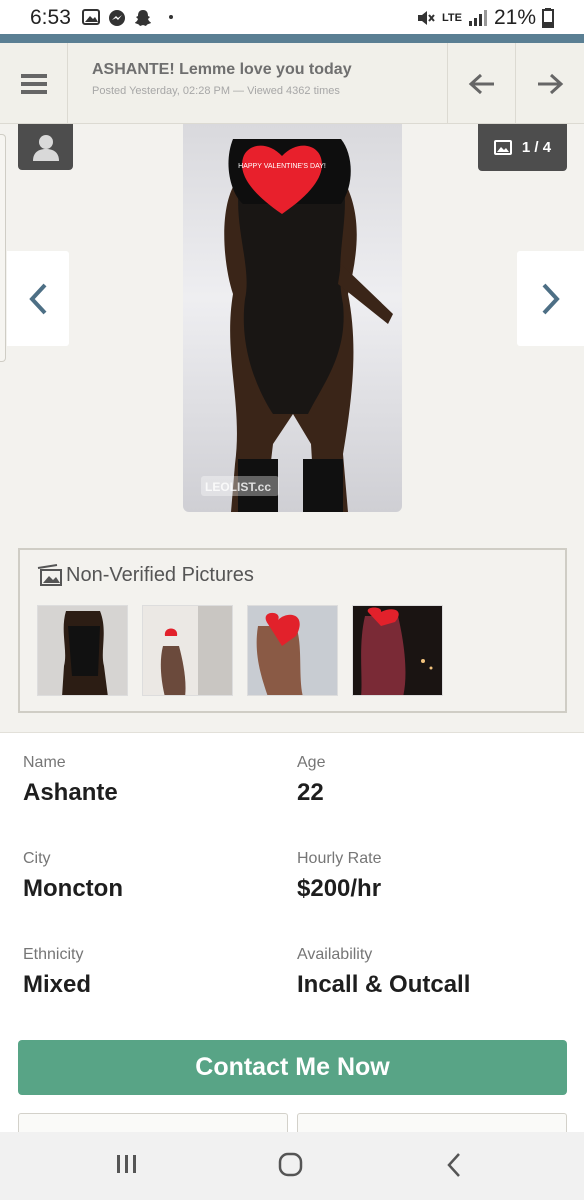  What do you see at coordinates (127, 1164) in the screenshot?
I see `recent-apps-icon` at bounding box center [127, 1164].